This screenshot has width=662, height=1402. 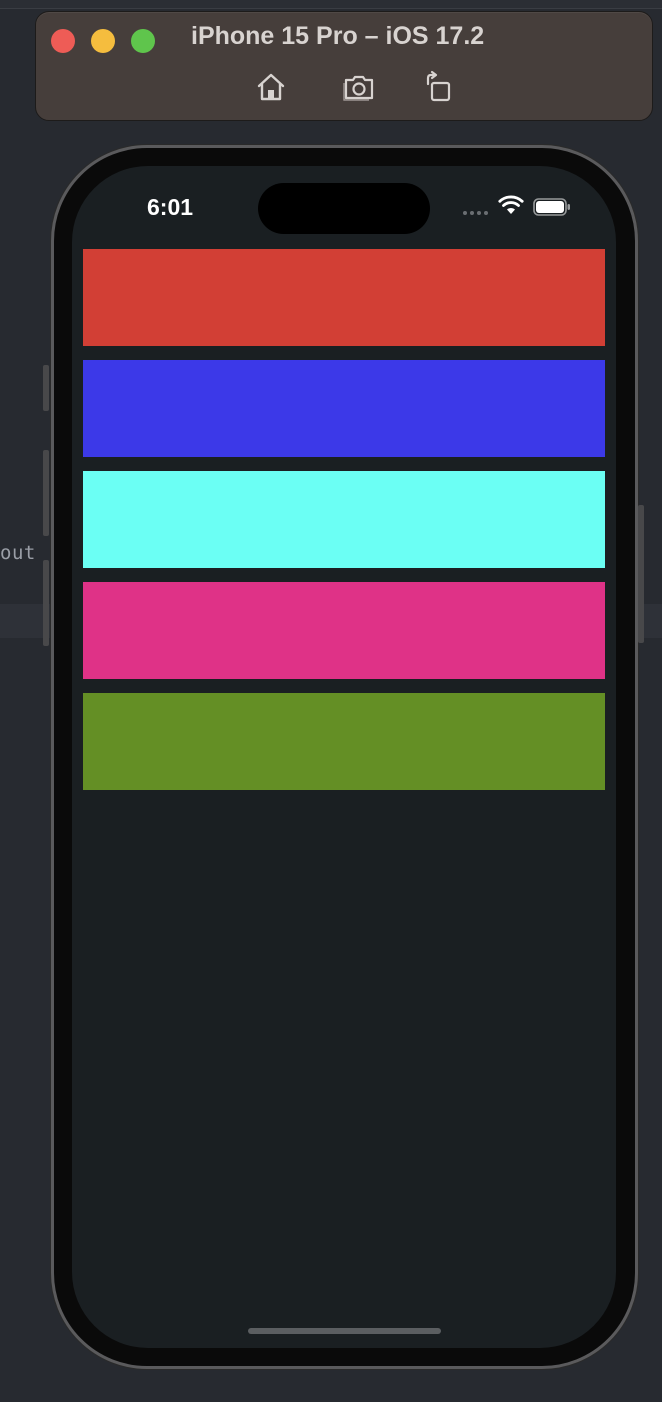 What do you see at coordinates (46, 388) in the screenshot?
I see `action-button` at bounding box center [46, 388].